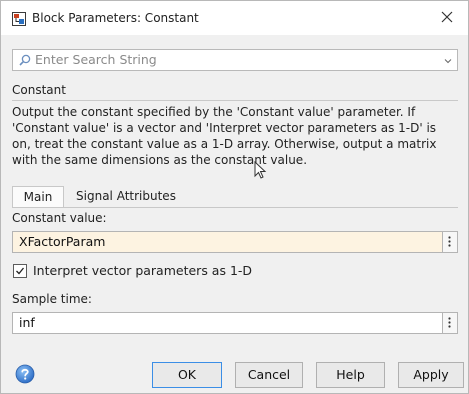 This screenshot has width=469, height=394. What do you see at coordinates (38, 197) in the screenshot?
I see `tab-main: Main` at bounding box center [38, 197].